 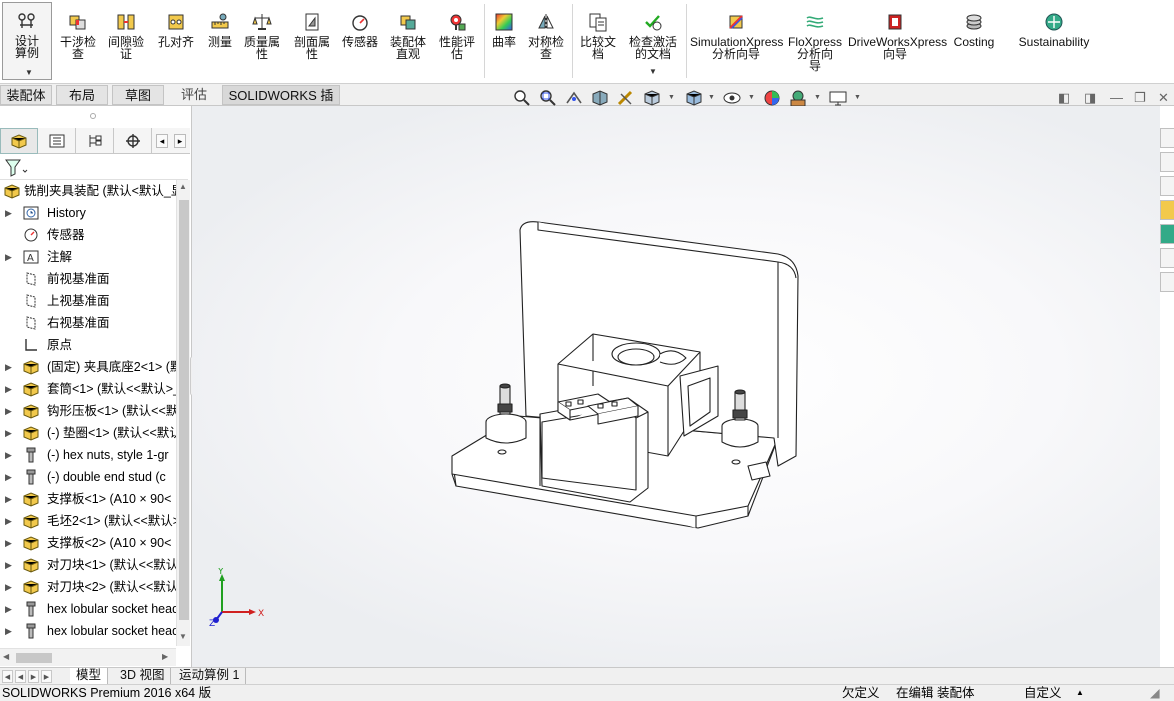 I want to click on filter-icon, so click(x=16, y=168).